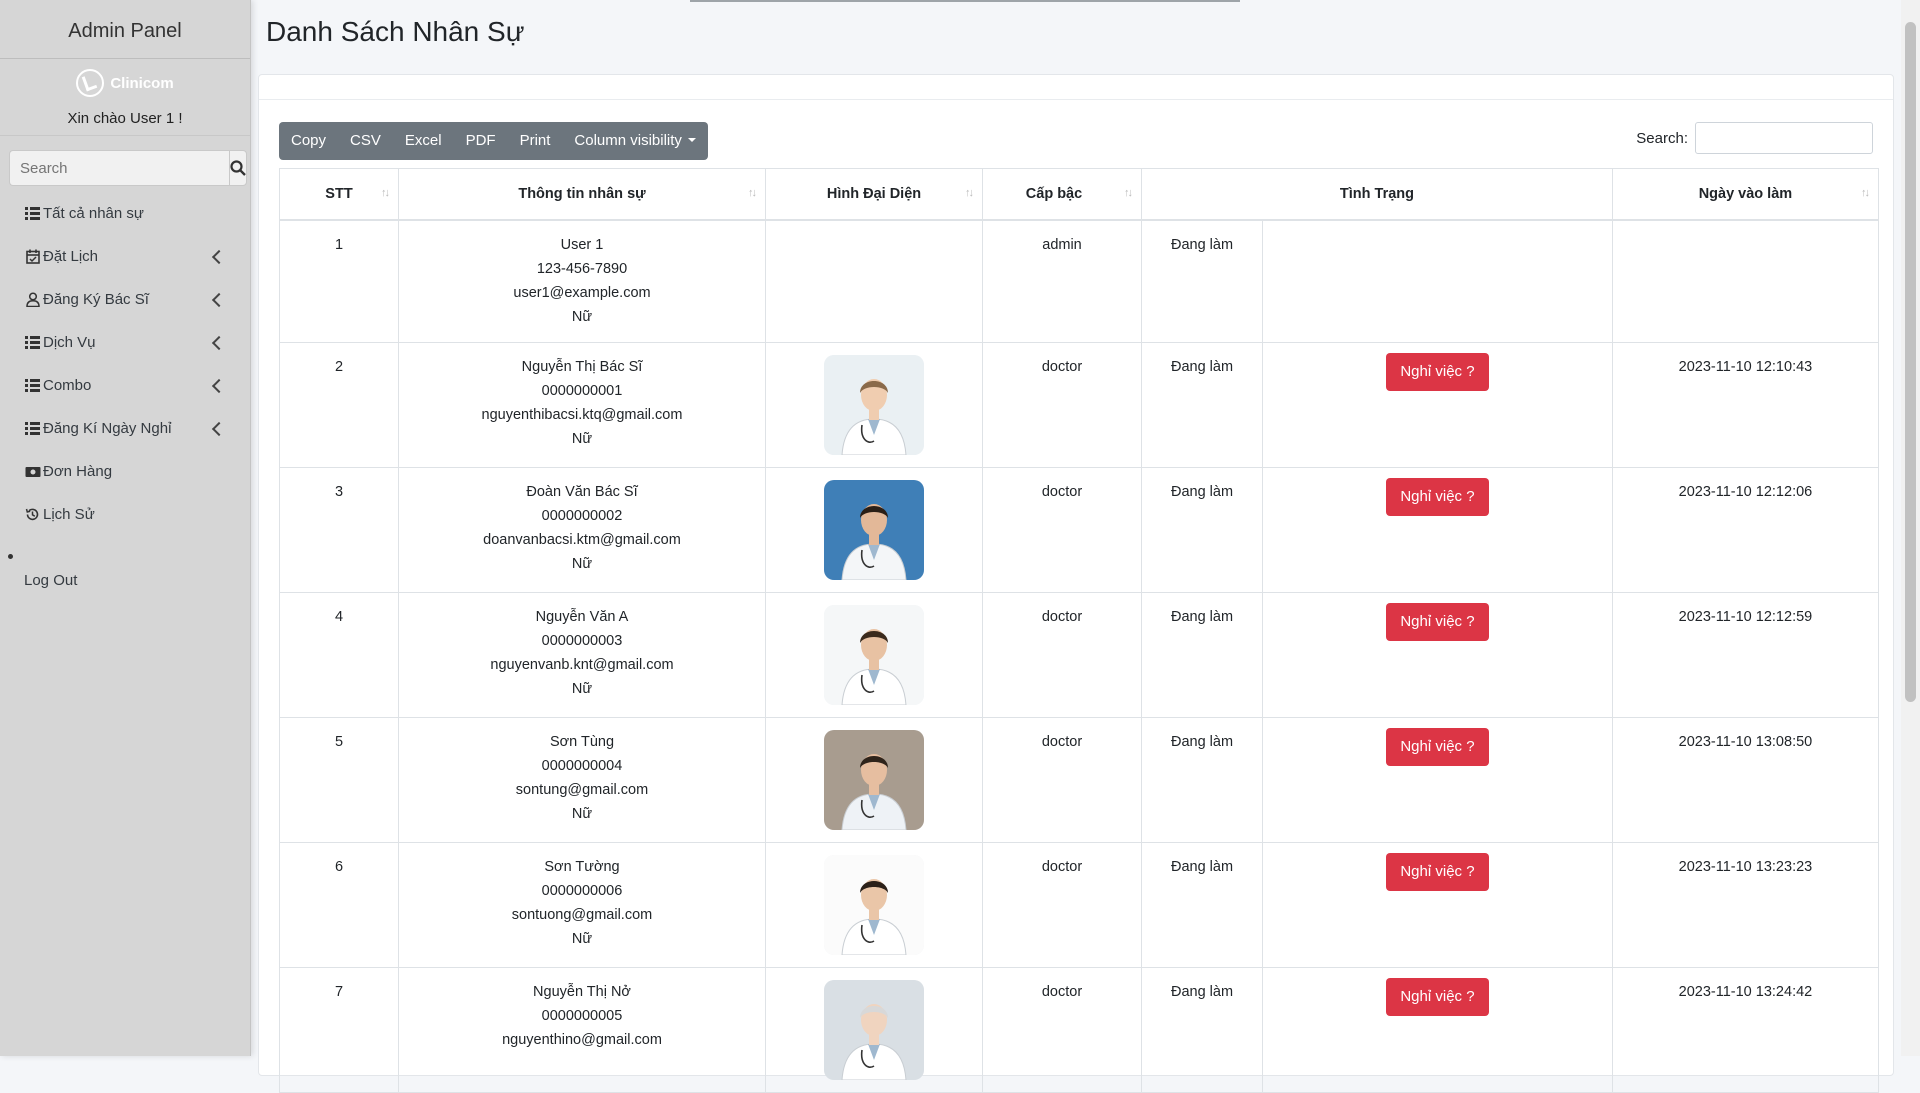 This screenshot has height=1093, width=1920. I want to click on cell-status: Đang làm, so click(1202, 530).